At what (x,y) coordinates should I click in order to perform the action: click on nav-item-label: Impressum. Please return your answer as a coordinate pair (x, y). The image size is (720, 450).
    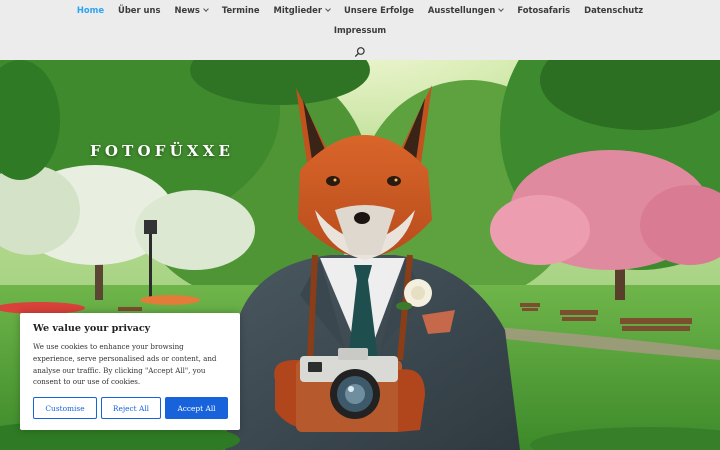
    Looking at the image, I should click on (360, 30).